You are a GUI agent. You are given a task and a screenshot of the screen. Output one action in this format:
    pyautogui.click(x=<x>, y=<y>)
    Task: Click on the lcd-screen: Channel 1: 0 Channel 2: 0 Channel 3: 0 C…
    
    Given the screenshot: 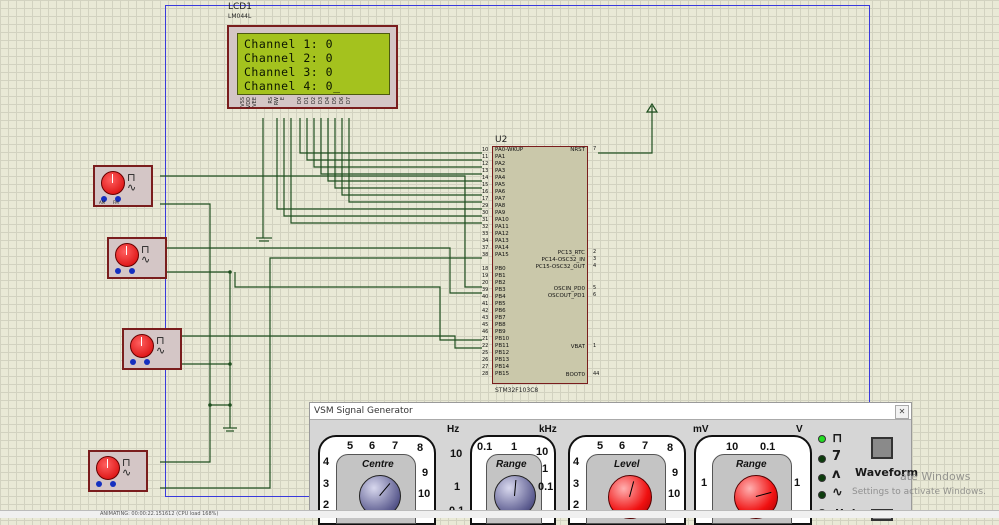 What is the action you would take?
    pyautogui.click(x=313, y=64)
    